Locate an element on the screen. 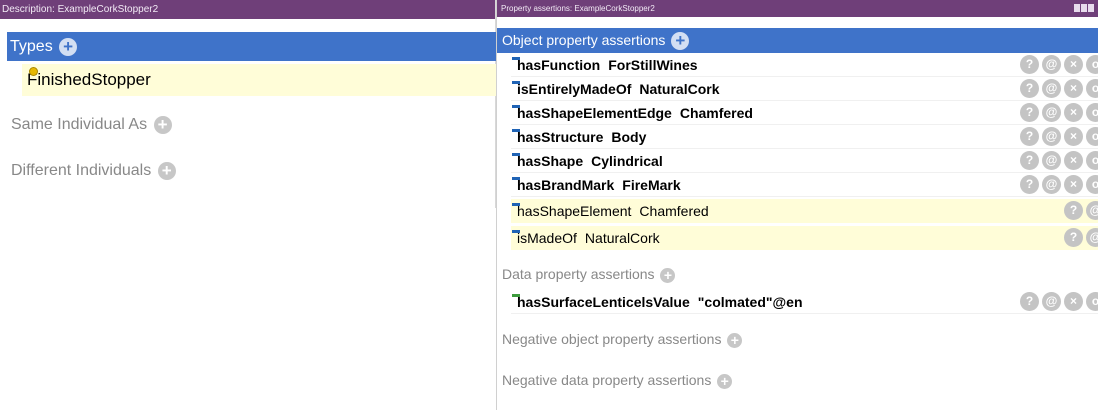  negative-data-property-assertions-header: Negative data property assertions + is located at coordinates (617, 380).